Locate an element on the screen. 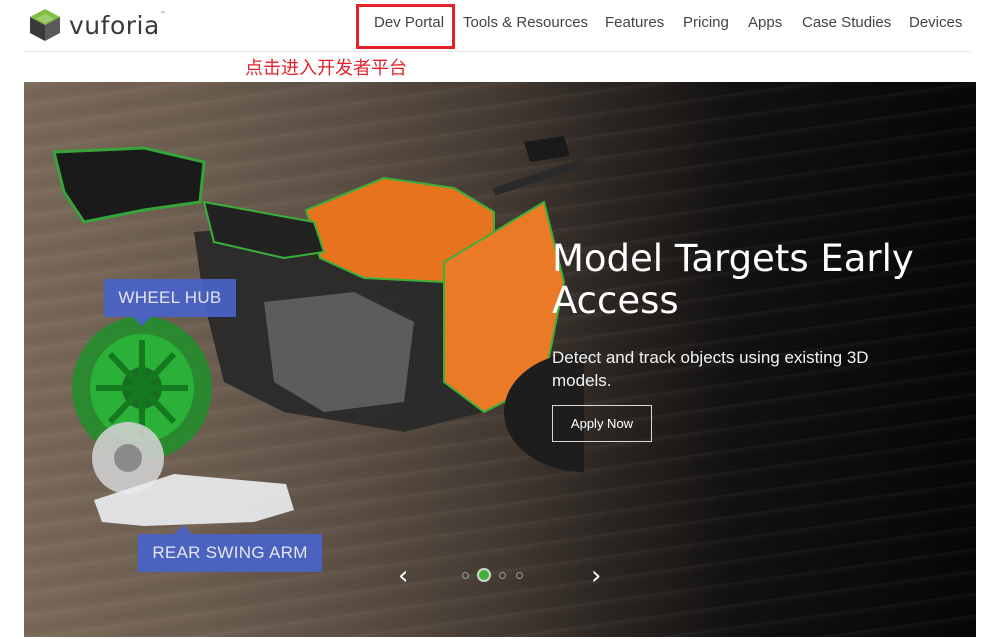 The height and width of the screenshot is (639, 1000). vuforia-cube-icon is located at coordinates (45, 25).